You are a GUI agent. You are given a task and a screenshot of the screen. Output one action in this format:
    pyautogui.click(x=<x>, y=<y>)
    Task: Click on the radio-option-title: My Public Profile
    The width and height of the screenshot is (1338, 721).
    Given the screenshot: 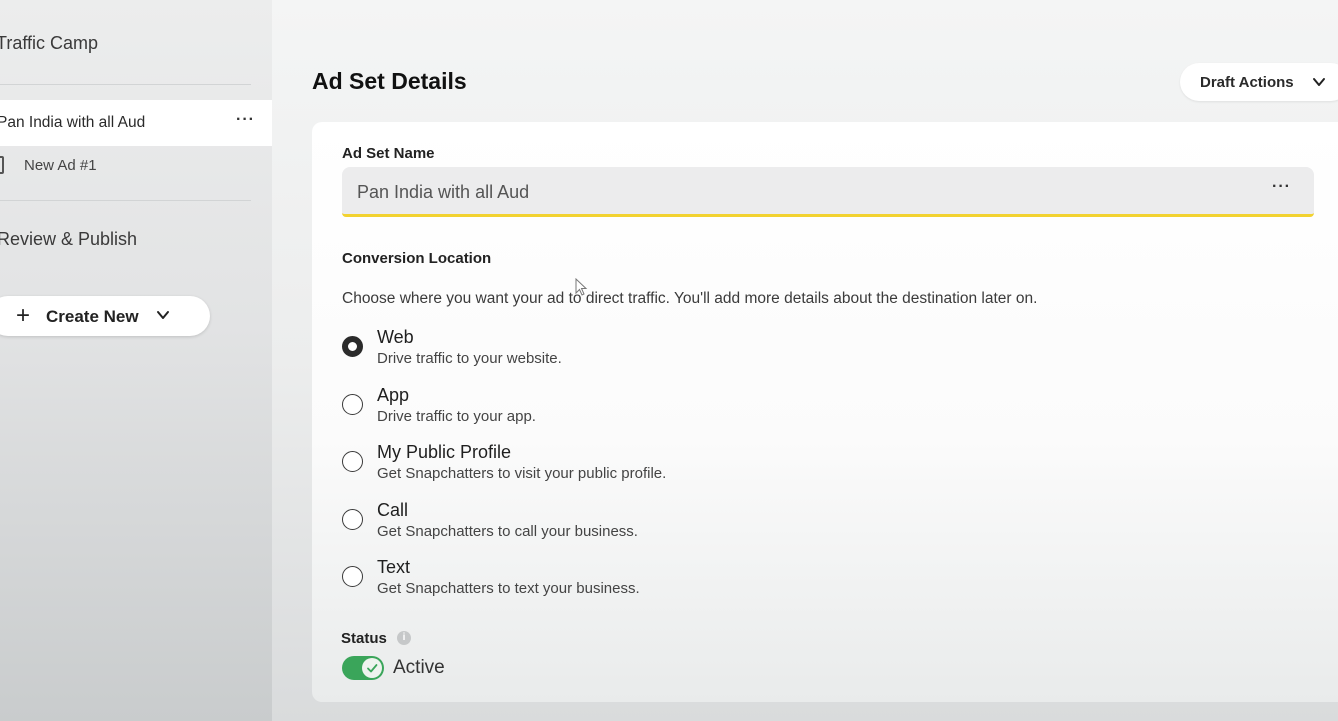 What is the action you would take?
    pyautogui.click(x=444, y=452)
    